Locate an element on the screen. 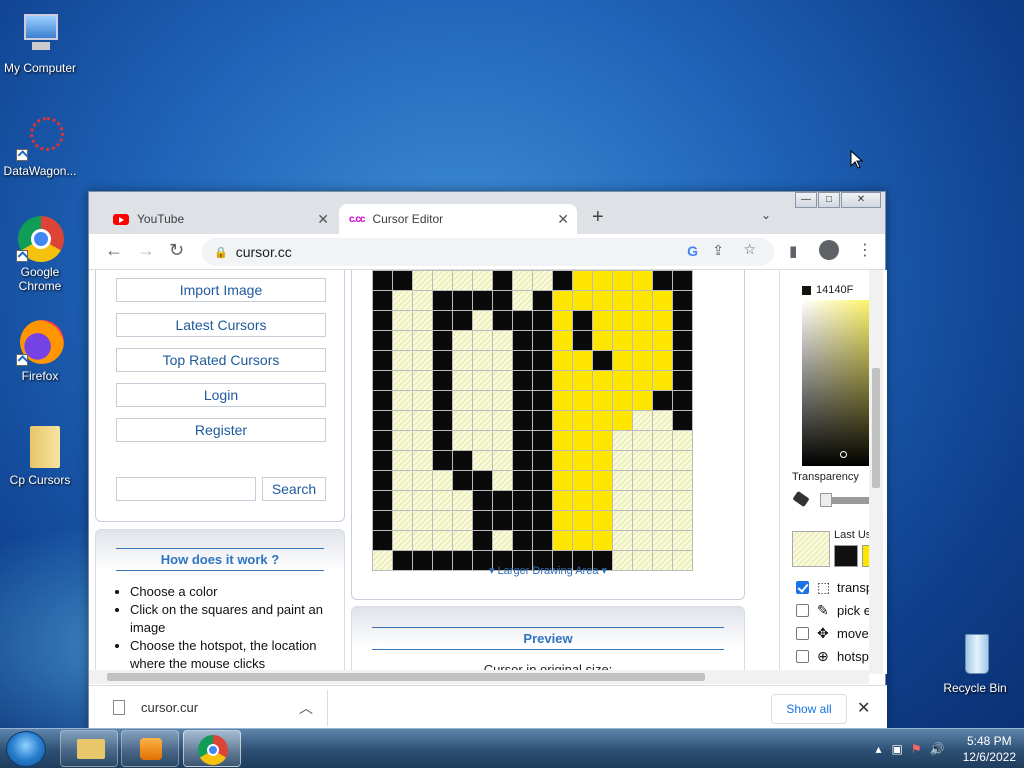 The width and height of the screenshot is (1024, 768). desktop-icon-chrome: Google Chrome is located at coordinates (40, 253).